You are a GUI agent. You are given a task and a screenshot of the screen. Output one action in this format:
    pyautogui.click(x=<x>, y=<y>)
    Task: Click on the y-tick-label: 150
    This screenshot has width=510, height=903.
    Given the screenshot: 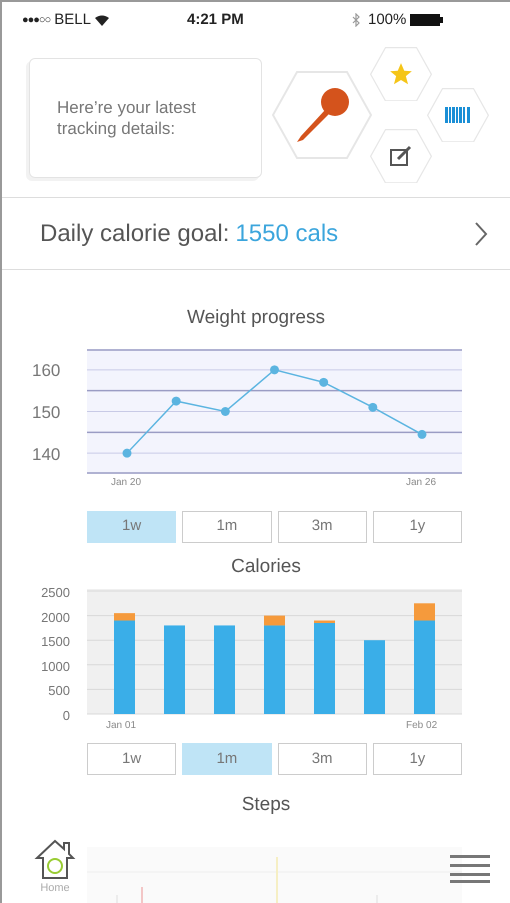 What is the action you would take?
    pyautogui.click(x=46, y=413)
    